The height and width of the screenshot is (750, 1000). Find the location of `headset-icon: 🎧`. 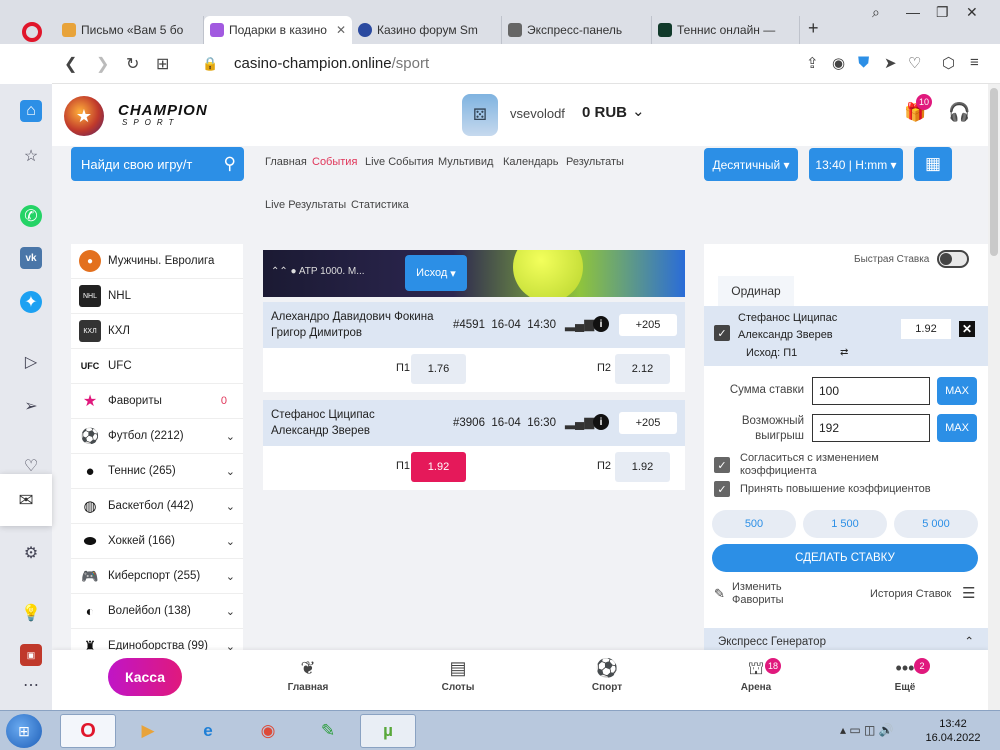

headset-icon: 🎧 is located at coordinates (959, 112).